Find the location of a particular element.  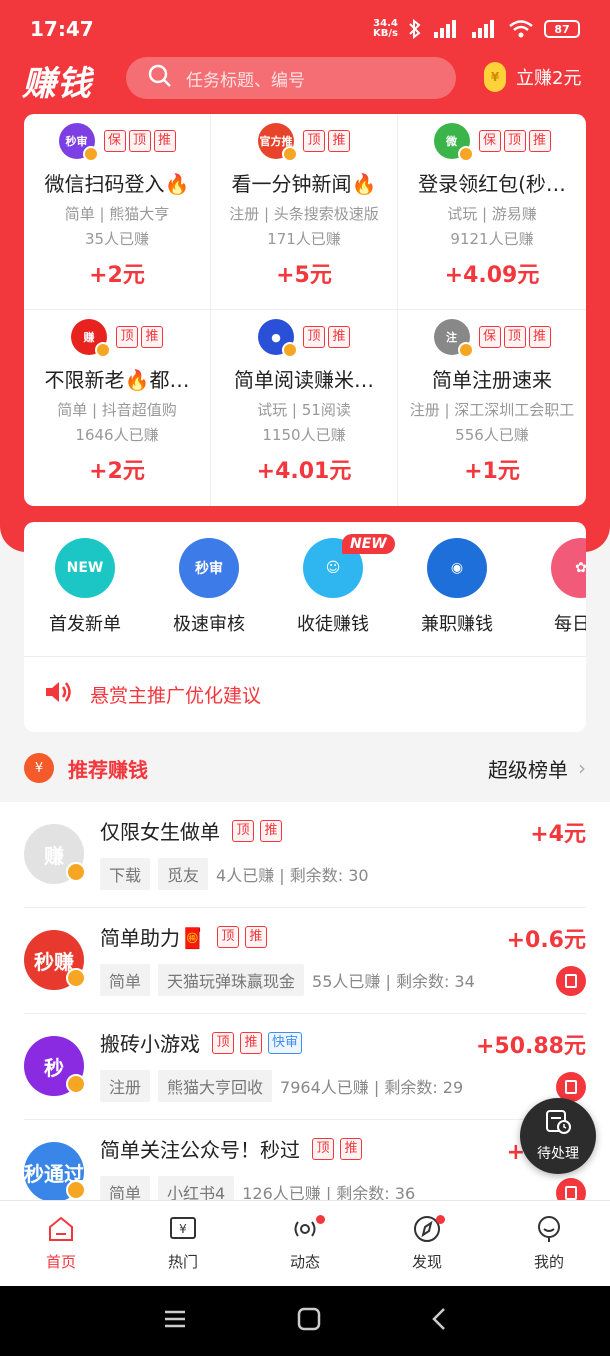

nav-mine: 我的 is located at coordinates (549, 1243).